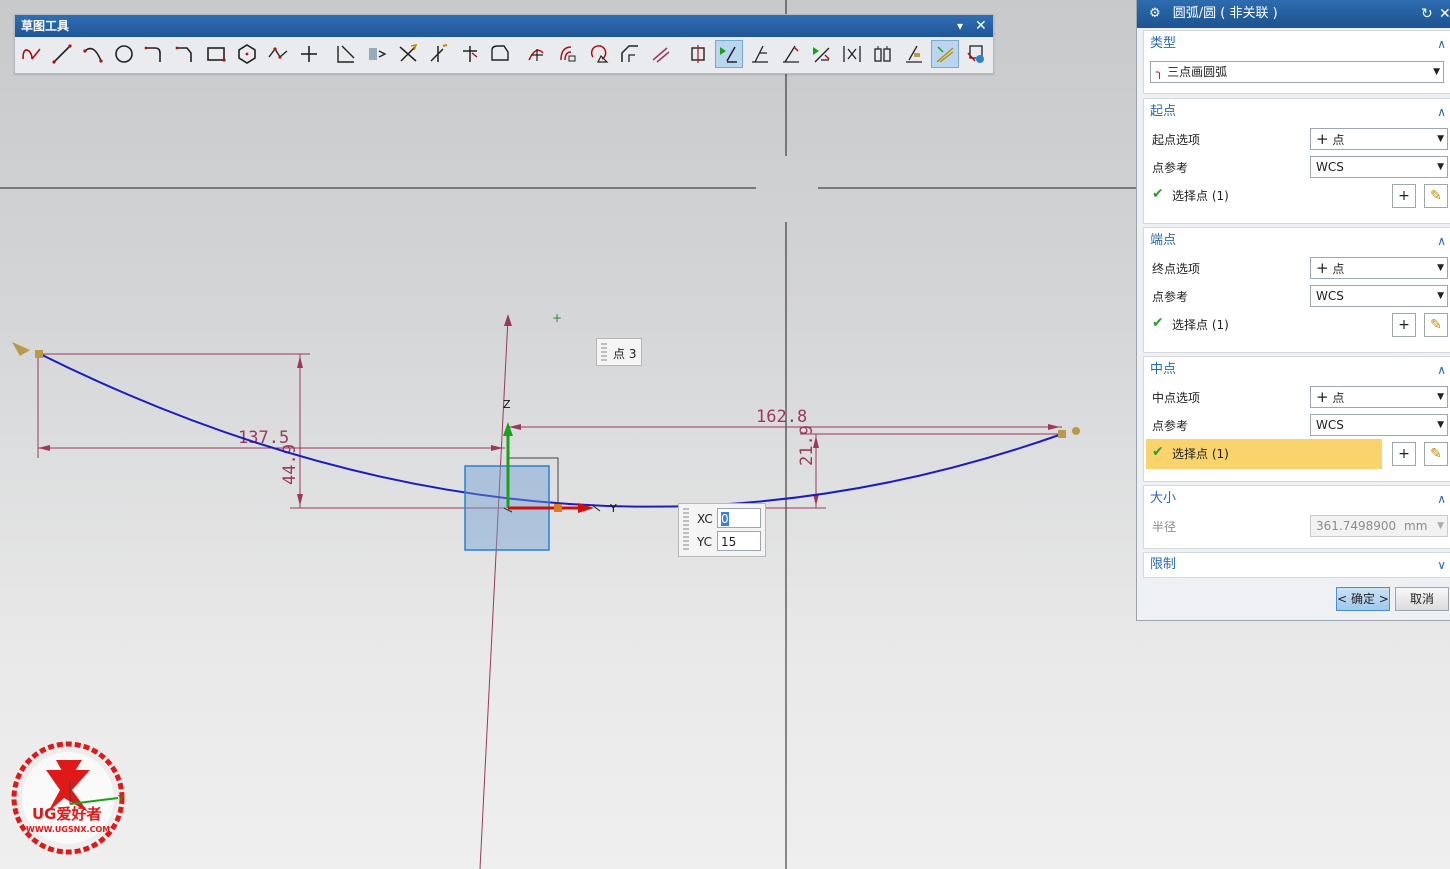 The height and width of the screenshot is (869, 1450). What do you see at coordinates (62, 54) in the screenshot?
I see `line-tool-button` at bounding box center [62, 54].